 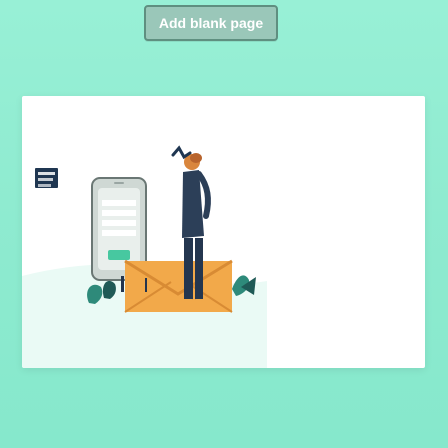 What do you see at coordinates (46, 178) in the screenshot?
I see `menu-list-icon` at bounding box center [46, 178].